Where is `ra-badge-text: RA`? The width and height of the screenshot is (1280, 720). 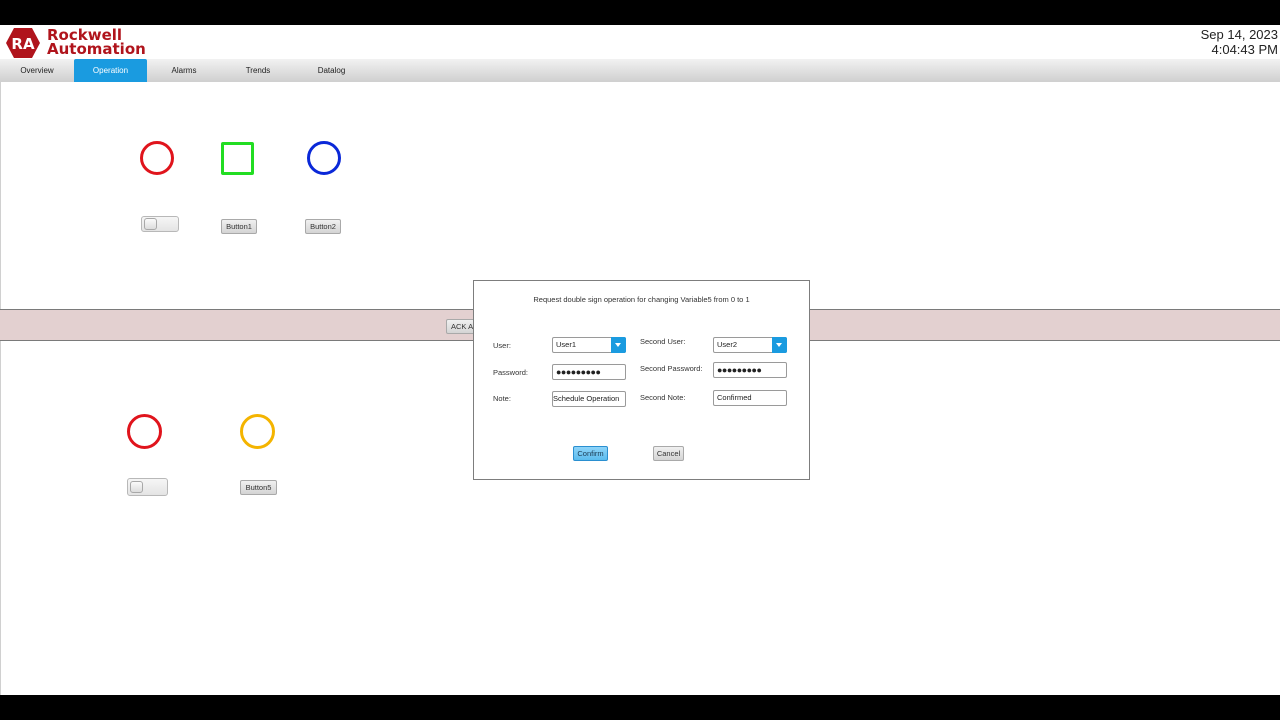 ra-badge-text: RA is located at coordinates (23, 44).